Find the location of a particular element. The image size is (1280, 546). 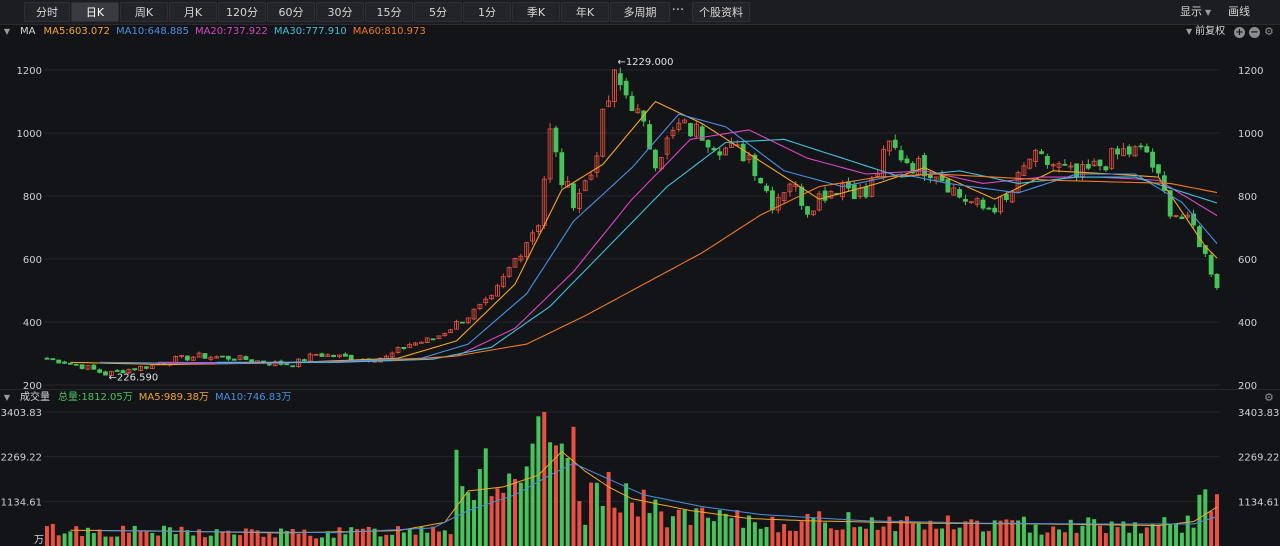

period-button: 年K is located at coordinates (585, 12).